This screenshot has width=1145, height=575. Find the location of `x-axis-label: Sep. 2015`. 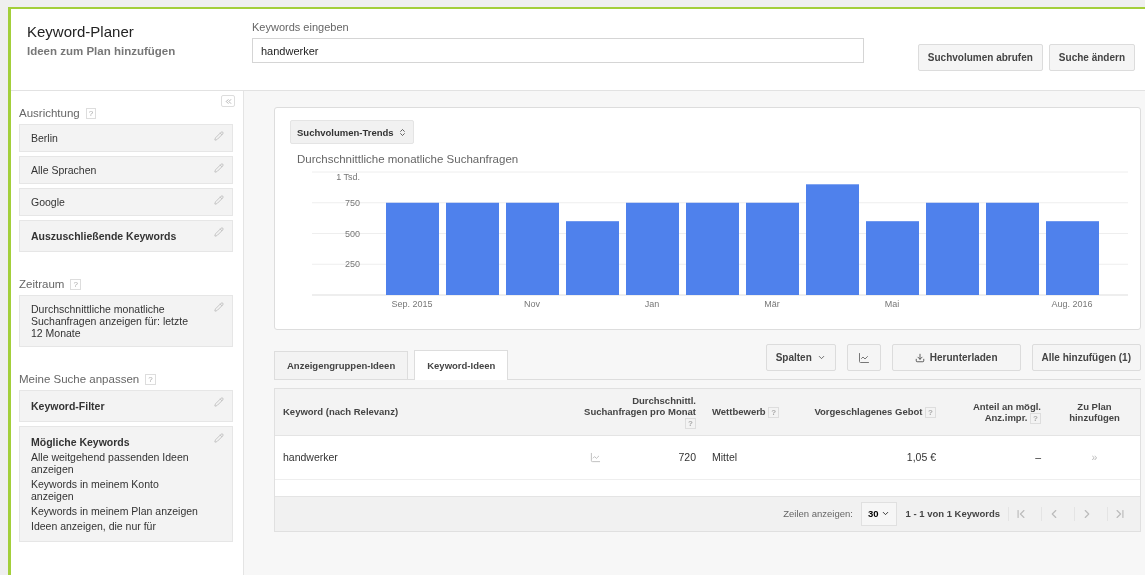

x-axis-label: Sep. 2015 is located at coordinates (412, 304).